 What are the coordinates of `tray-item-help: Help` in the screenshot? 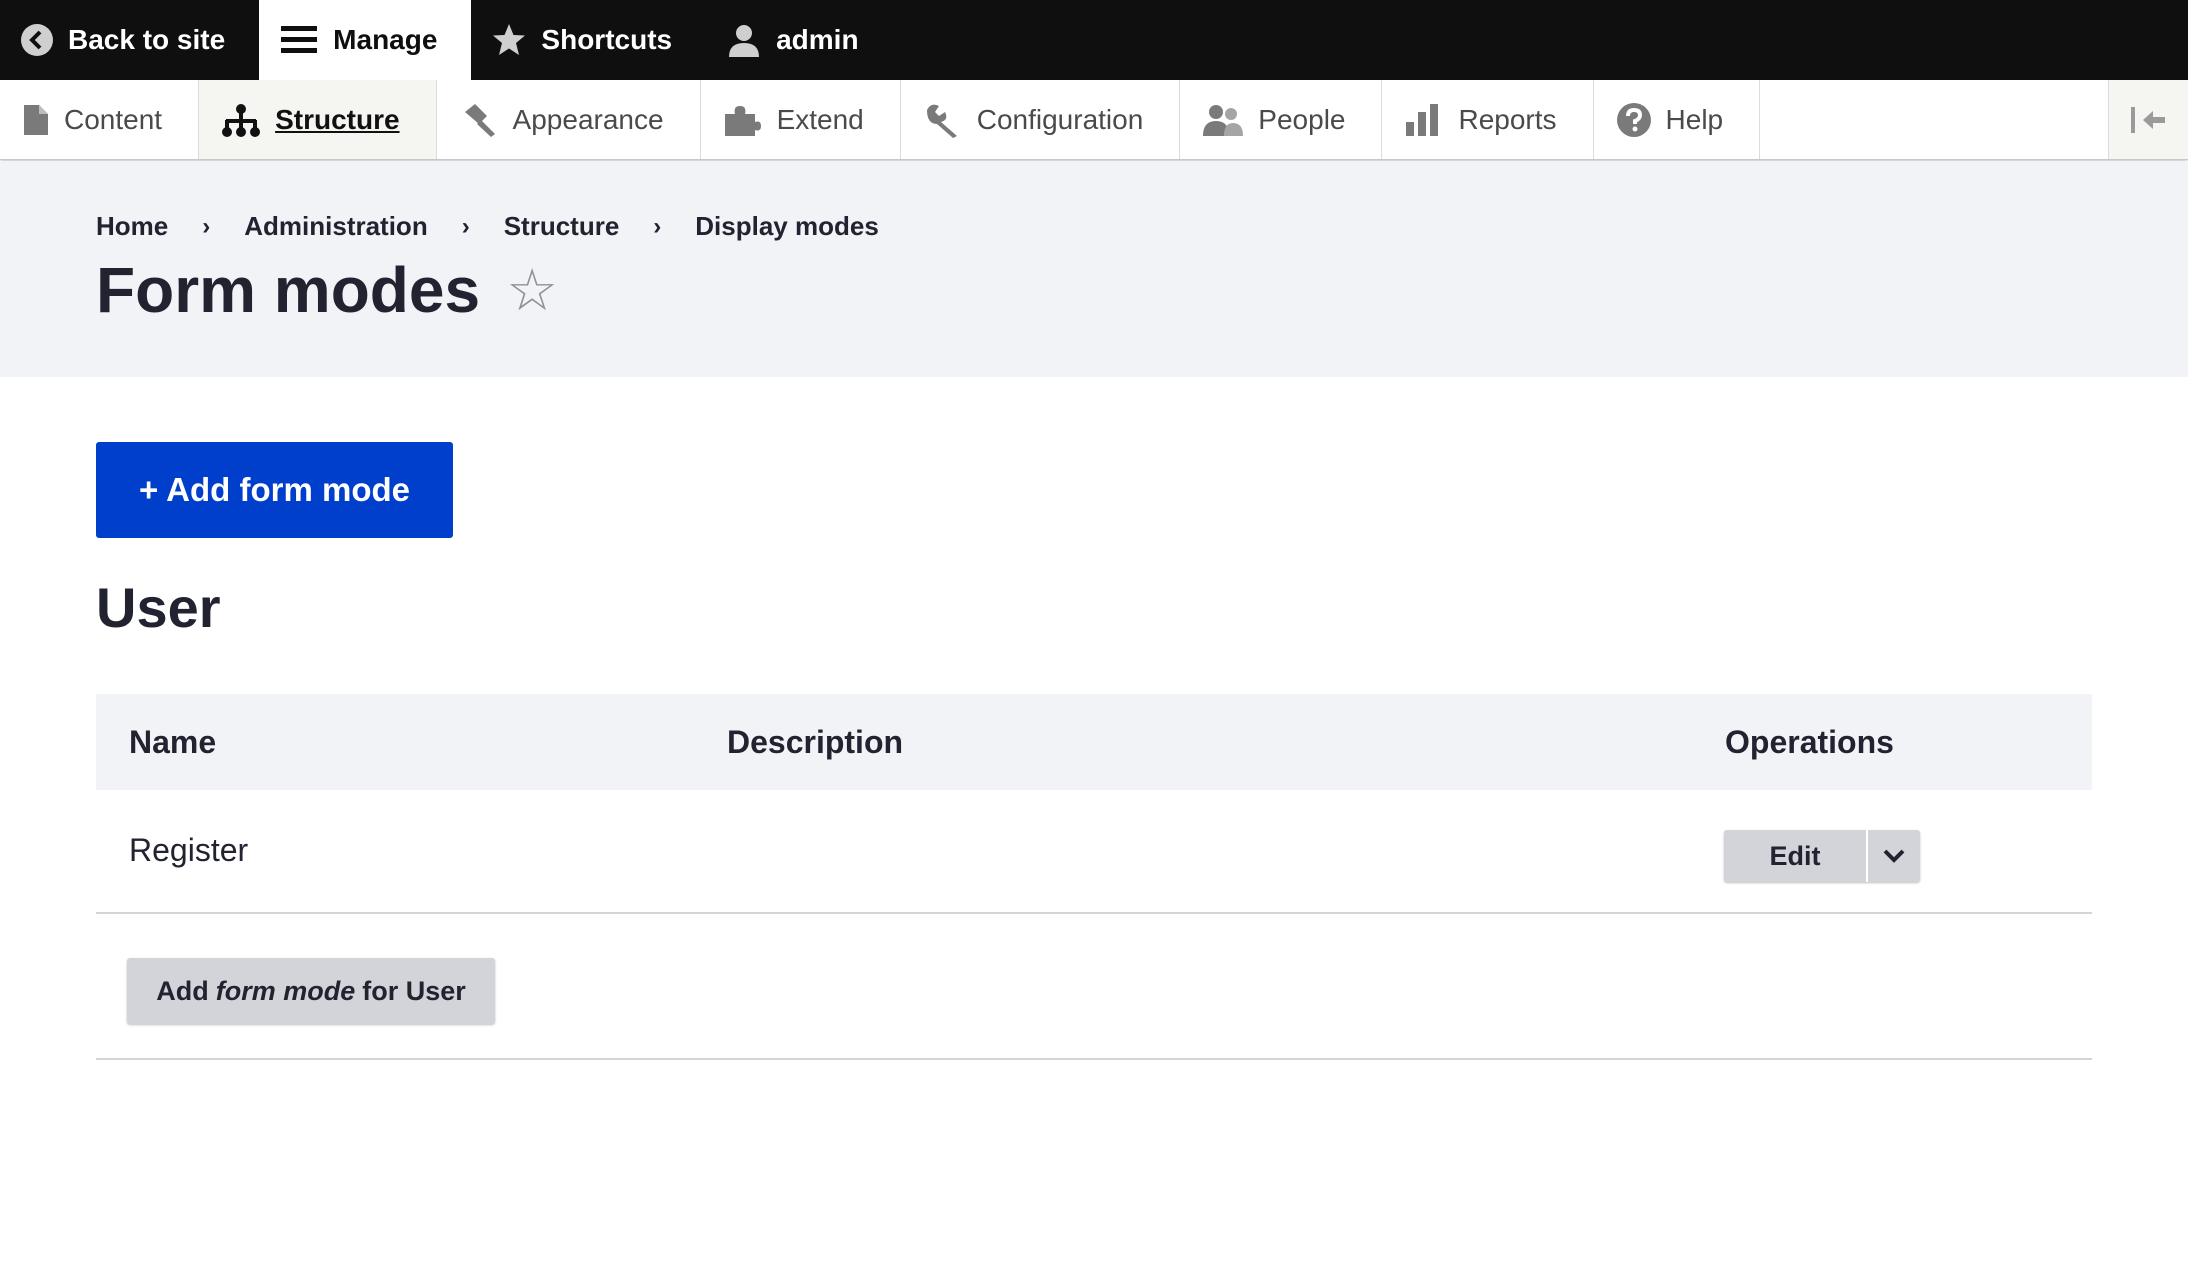 It's located at (1677, 119).